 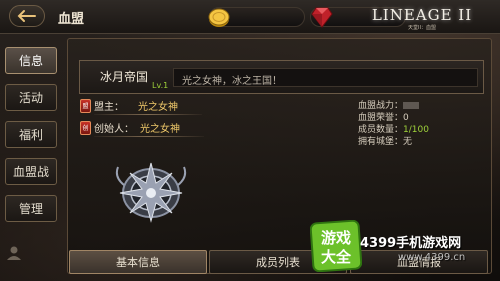 What do you see at coordinates (422, 28) in the screenshot?
I see `logo-subtitle: 天堂II：血盟` at bounding box center [422, 28].